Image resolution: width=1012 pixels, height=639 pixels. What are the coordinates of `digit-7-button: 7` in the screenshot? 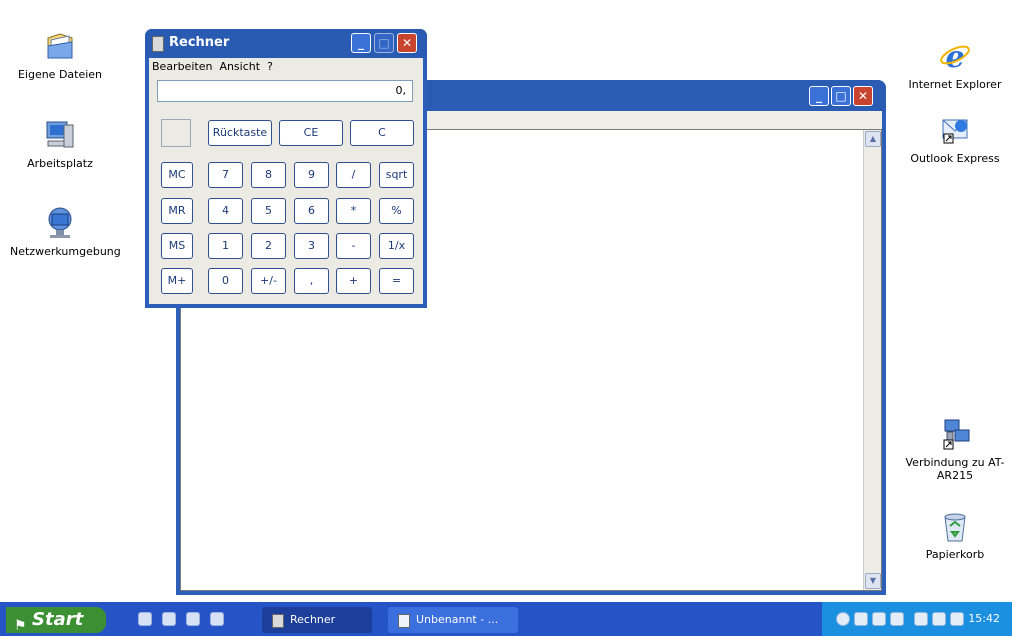 It's located at (225, 175).